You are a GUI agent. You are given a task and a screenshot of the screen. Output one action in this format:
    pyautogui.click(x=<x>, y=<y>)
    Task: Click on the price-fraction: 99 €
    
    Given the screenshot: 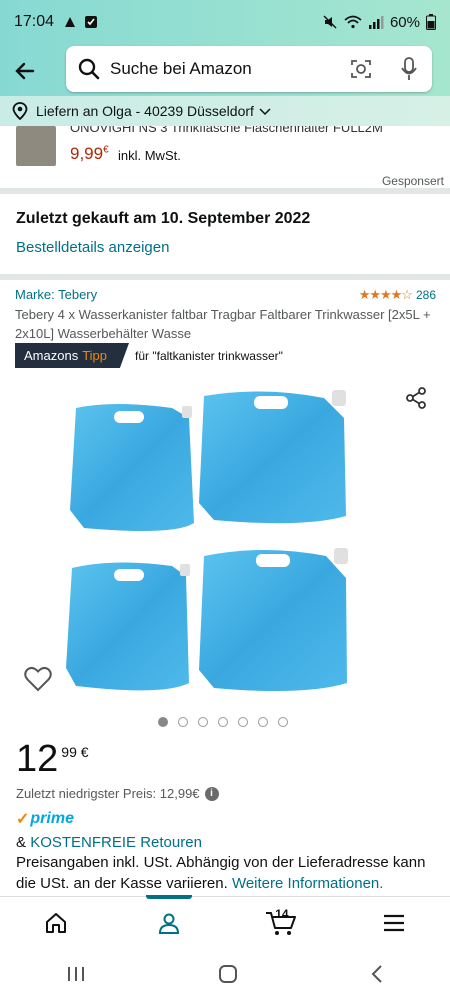 What is the action you would take?
    pyautogui.click(x=75, y=752)
    